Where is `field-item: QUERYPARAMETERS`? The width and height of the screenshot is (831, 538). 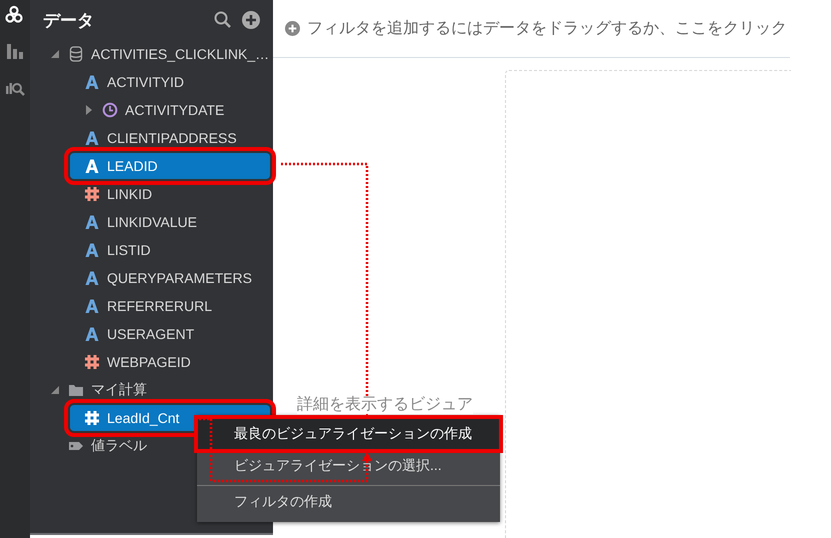
field-item: QUERYPARAMETERS is located at coordinates (170, 278).